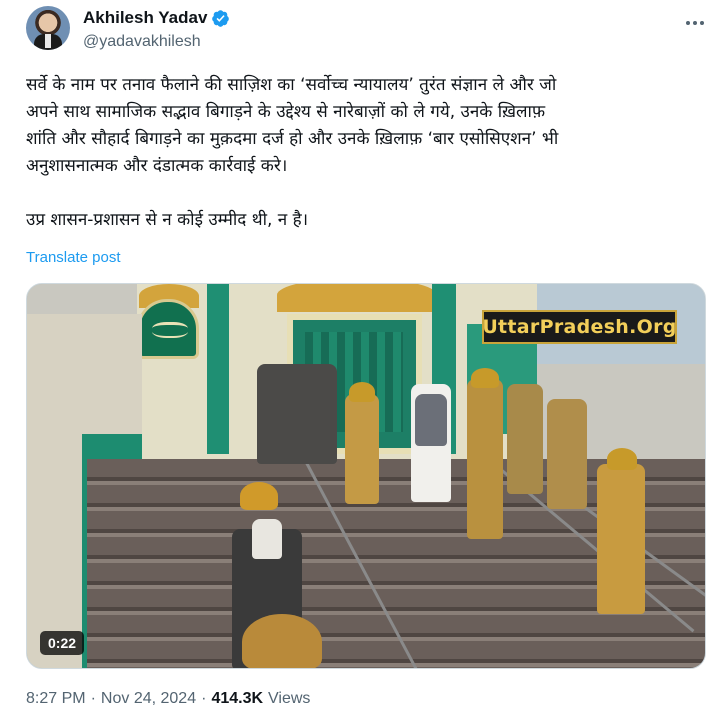  What do you see at coordinates (267, 539) in the screenshot?
I see `man-in-black-vest-shirt` at bounding box center [267, 539].